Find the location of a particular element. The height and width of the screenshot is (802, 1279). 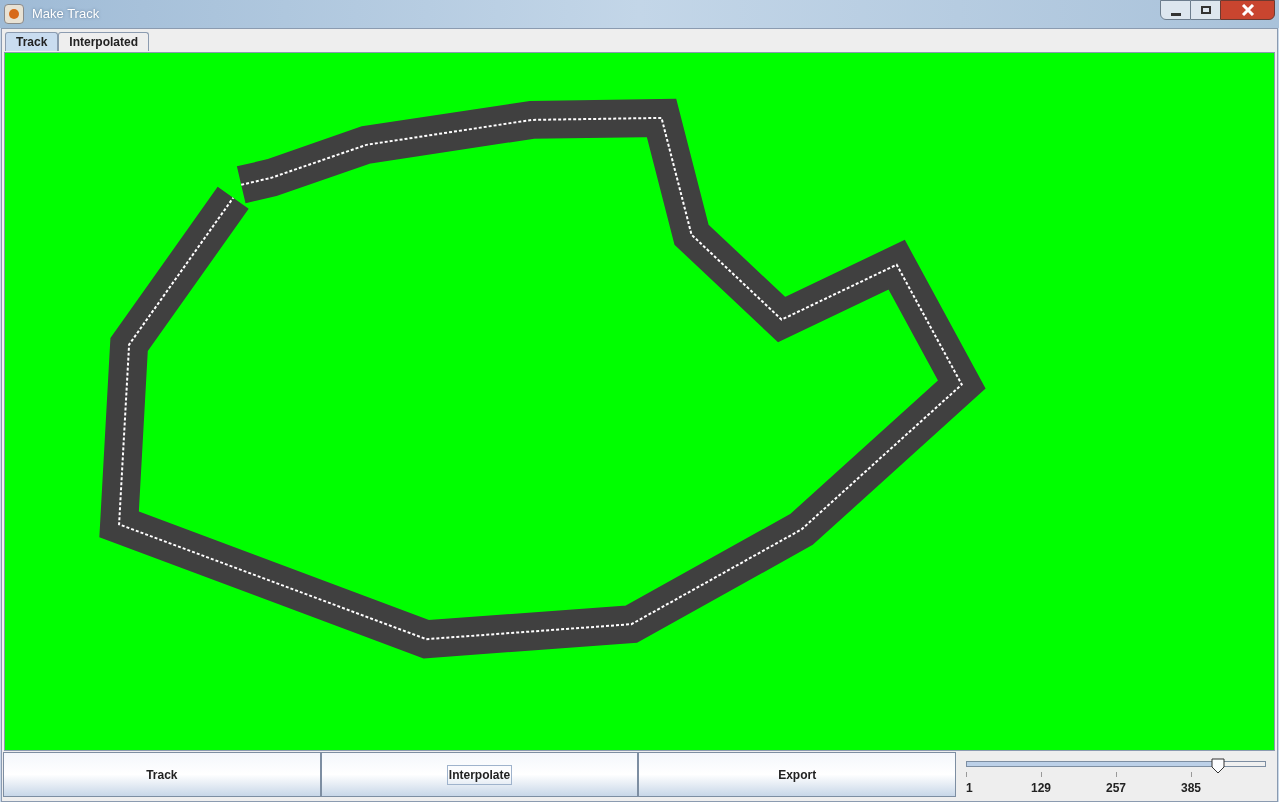

close-icon is located at coordinates (1247, 10).